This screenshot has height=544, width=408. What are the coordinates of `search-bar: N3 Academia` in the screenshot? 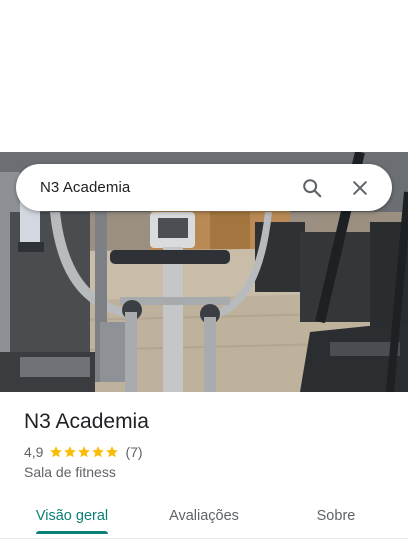 It's located at (204, 187).